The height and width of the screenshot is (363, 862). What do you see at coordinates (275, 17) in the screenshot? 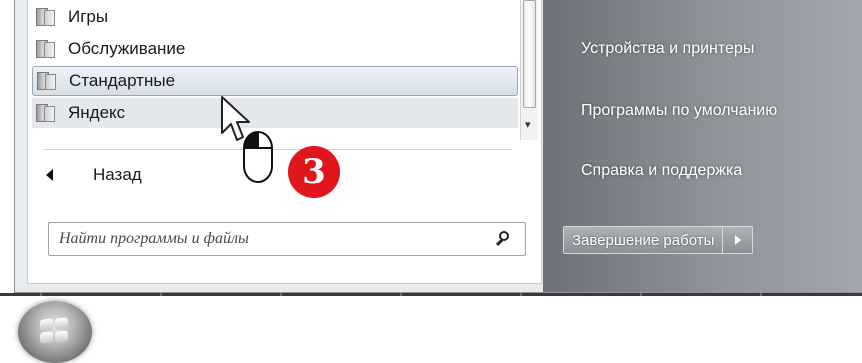
I see `program-item-games: Игры` at bounding box center [275, 17].